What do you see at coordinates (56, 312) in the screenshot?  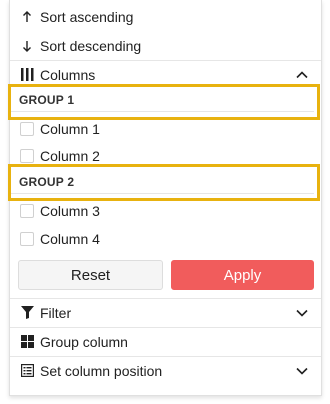 I see `filter-label: Filter` at bounding box center [56, 312].